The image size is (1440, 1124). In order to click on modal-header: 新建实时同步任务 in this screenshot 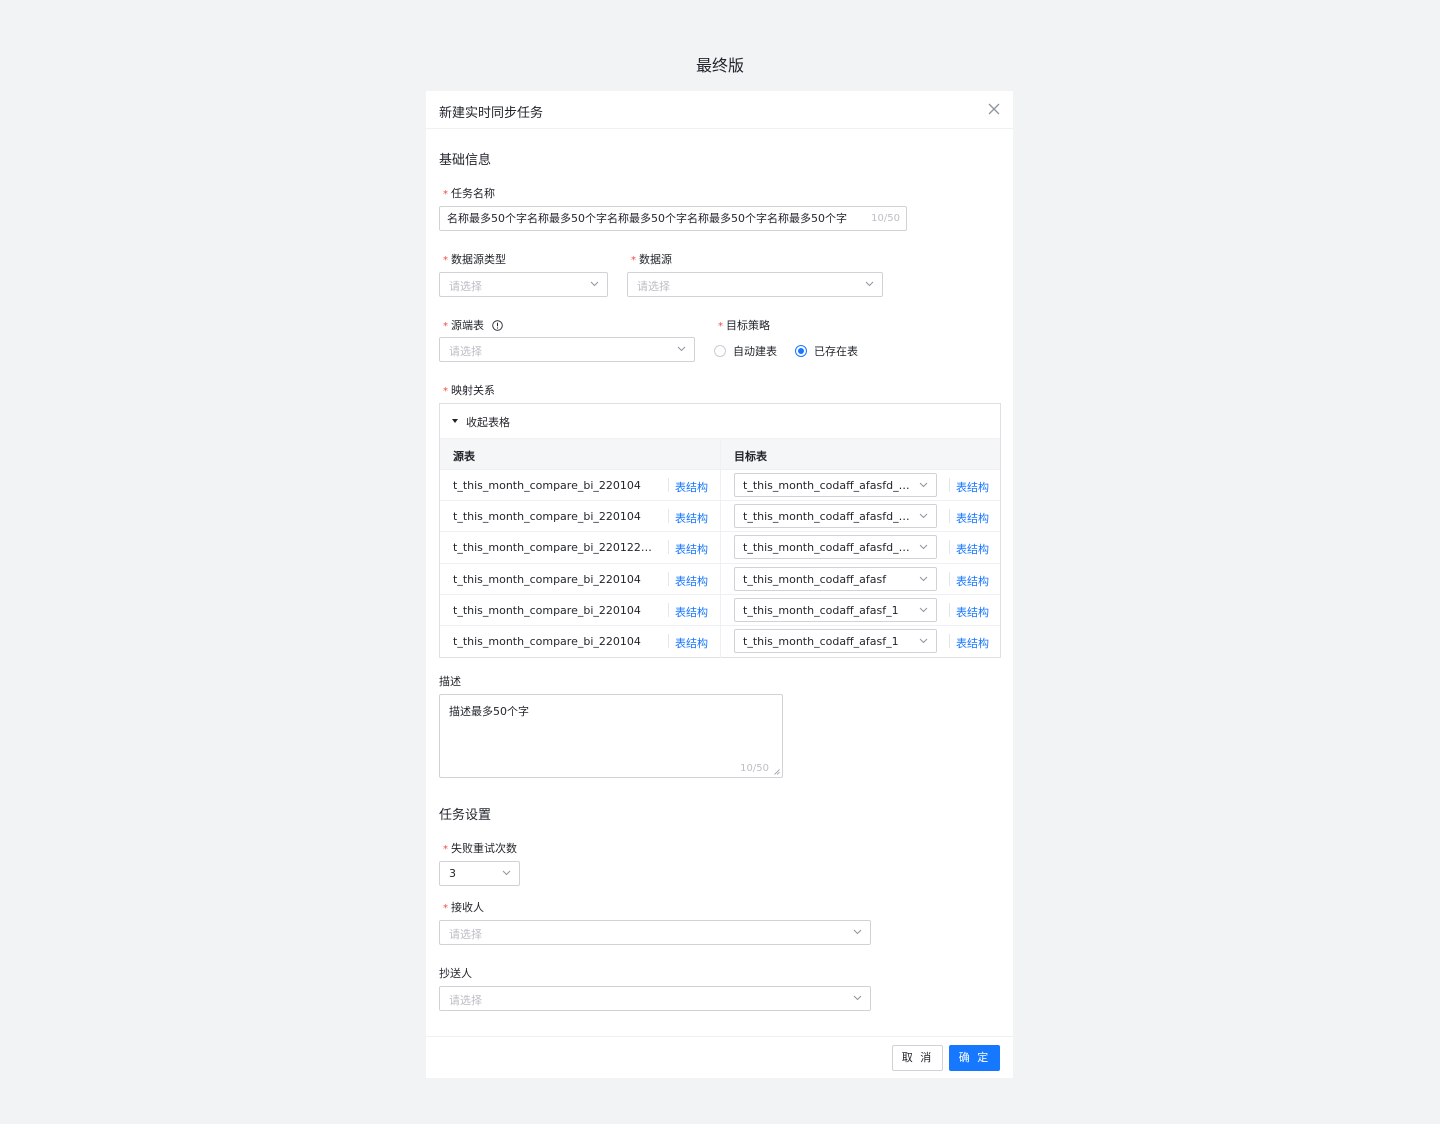, I will do `click(719, 110)`.